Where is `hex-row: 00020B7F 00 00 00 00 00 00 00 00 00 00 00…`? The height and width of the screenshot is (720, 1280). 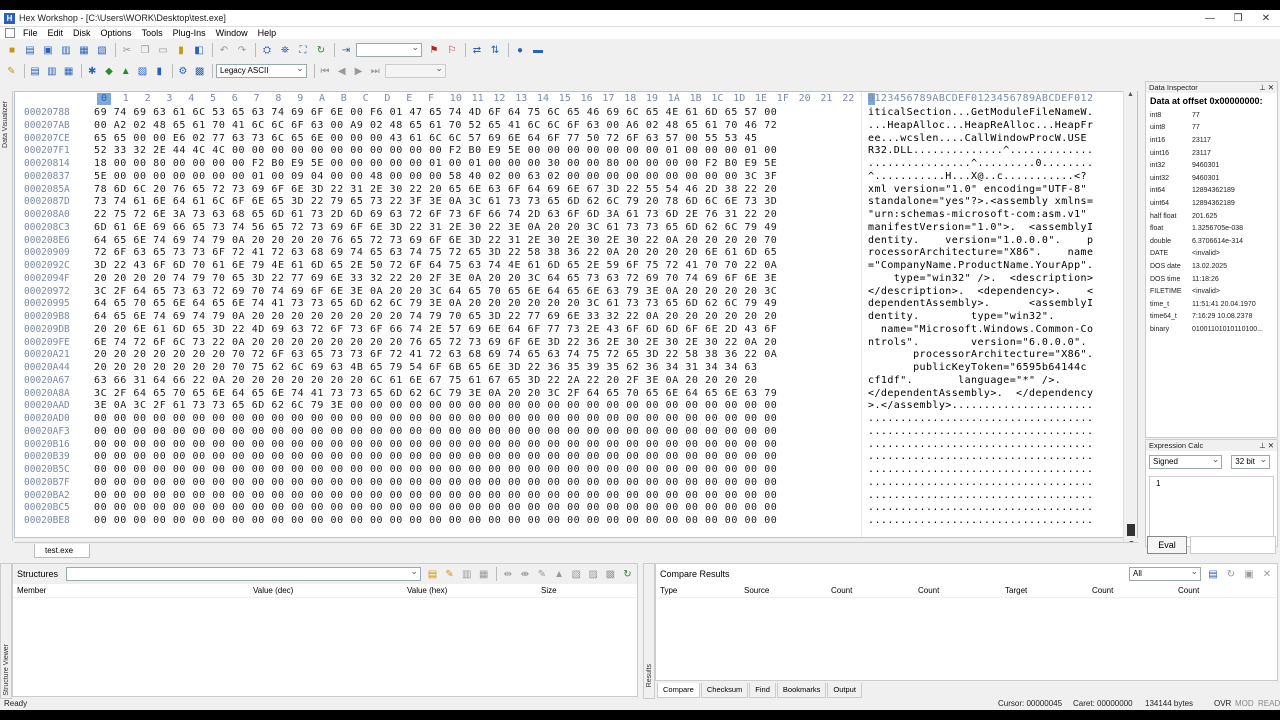 hex-row: 00020B7F 00 00 00 00 00 00 00 00 00 00 00… is located at coordinates (576, 482).